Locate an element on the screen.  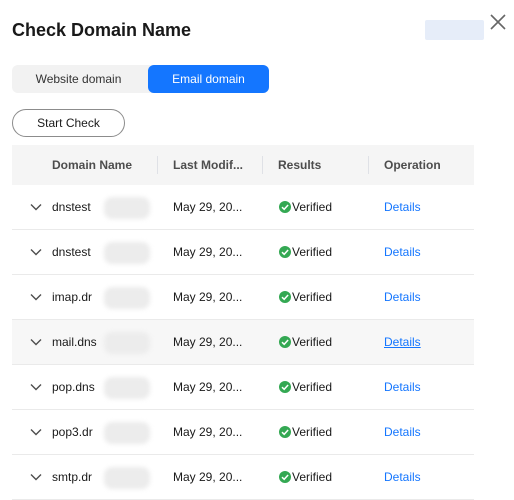
table-row: pop3.dr May 29, 20... Verified Details is located at coordinates (243, 432).